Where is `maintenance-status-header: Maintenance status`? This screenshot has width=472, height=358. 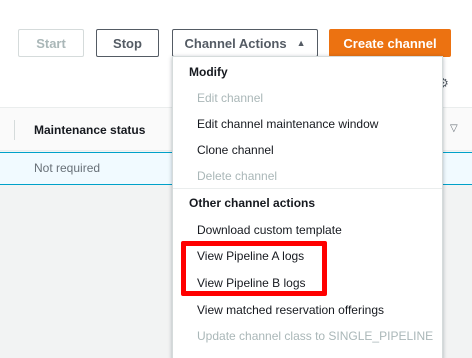 maintenance-status-header: Maintenance status is located at coordinates (89, 130).